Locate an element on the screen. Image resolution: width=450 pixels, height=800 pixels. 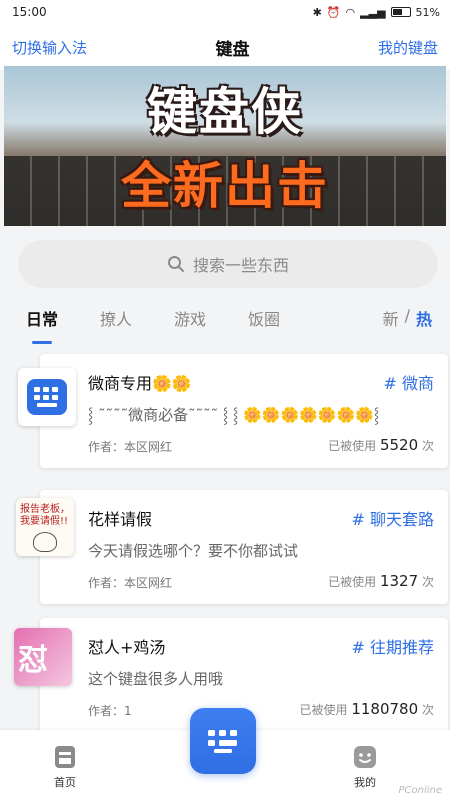
tab-flirt: 撩人 is located at coordinates (116, 318).